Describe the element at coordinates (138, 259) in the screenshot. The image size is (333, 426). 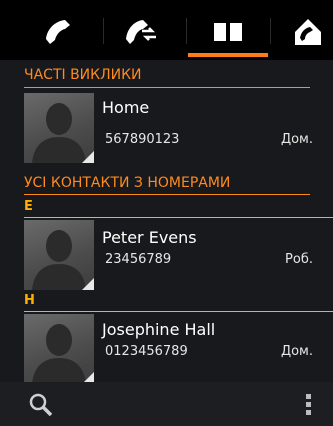
I see `contact-number: 23456789` at that location.